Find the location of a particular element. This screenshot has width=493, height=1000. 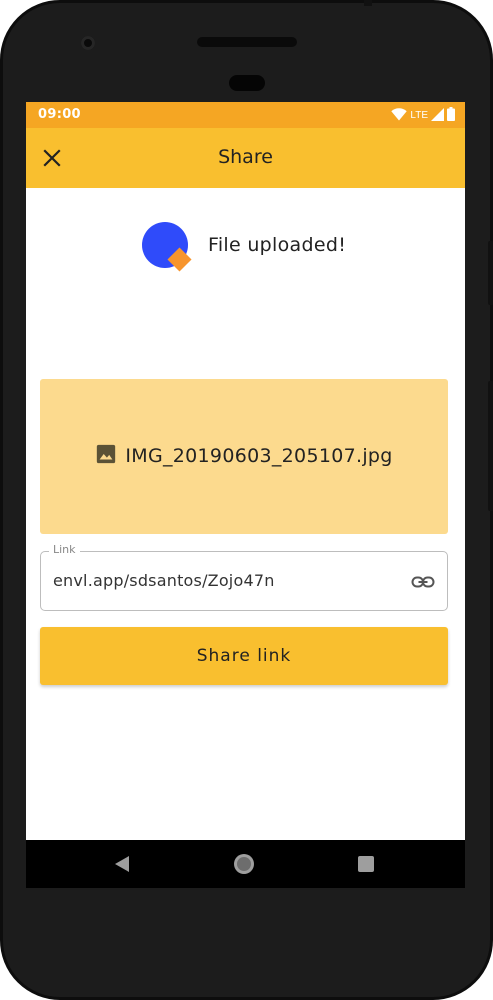

earpiece-speaker is located at coordinates (247, 42).